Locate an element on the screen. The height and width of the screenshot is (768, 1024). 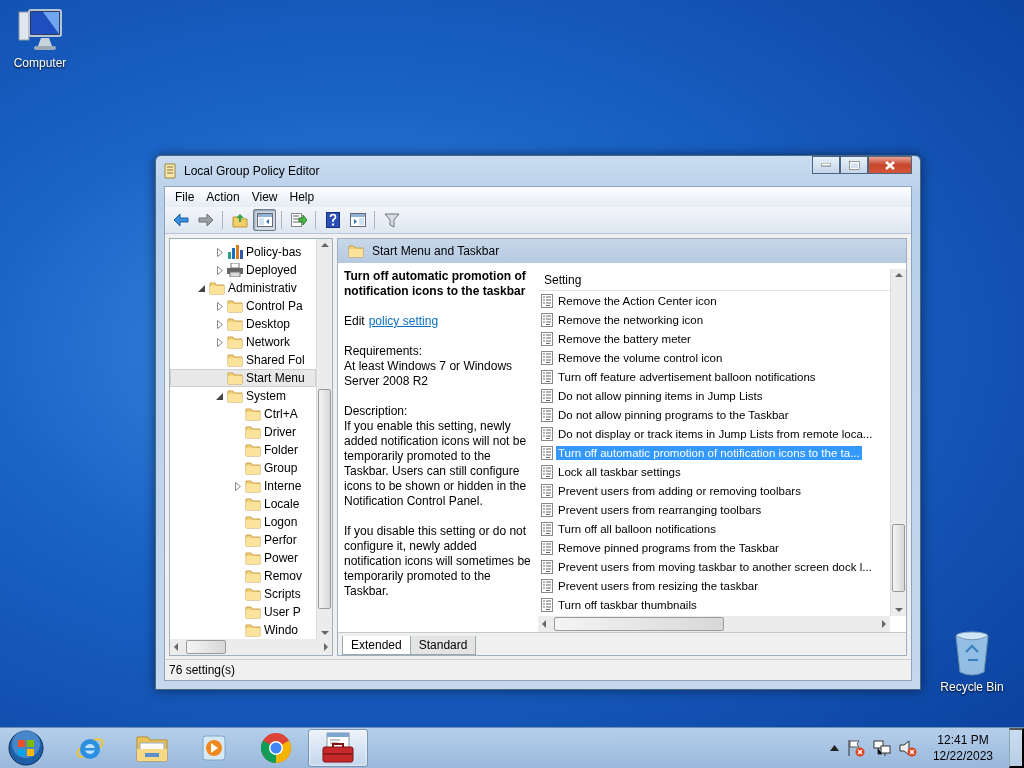
network-icon is located at coordinates (881, 748).